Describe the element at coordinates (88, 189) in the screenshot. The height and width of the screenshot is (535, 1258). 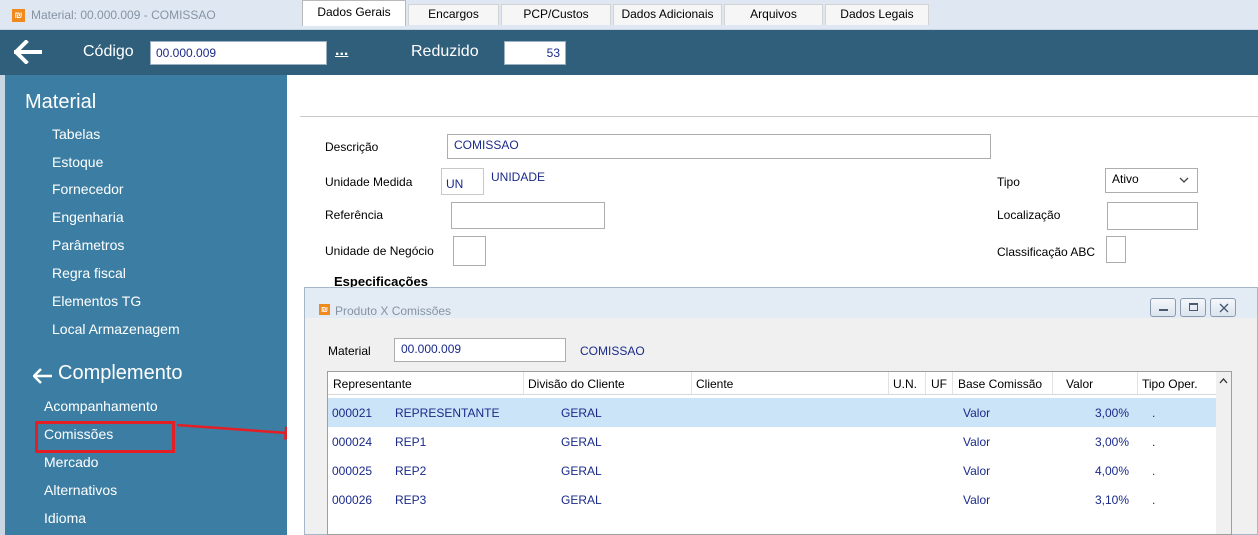
I see `sidebar-item-fornecedor: Fornecedor` at that location.